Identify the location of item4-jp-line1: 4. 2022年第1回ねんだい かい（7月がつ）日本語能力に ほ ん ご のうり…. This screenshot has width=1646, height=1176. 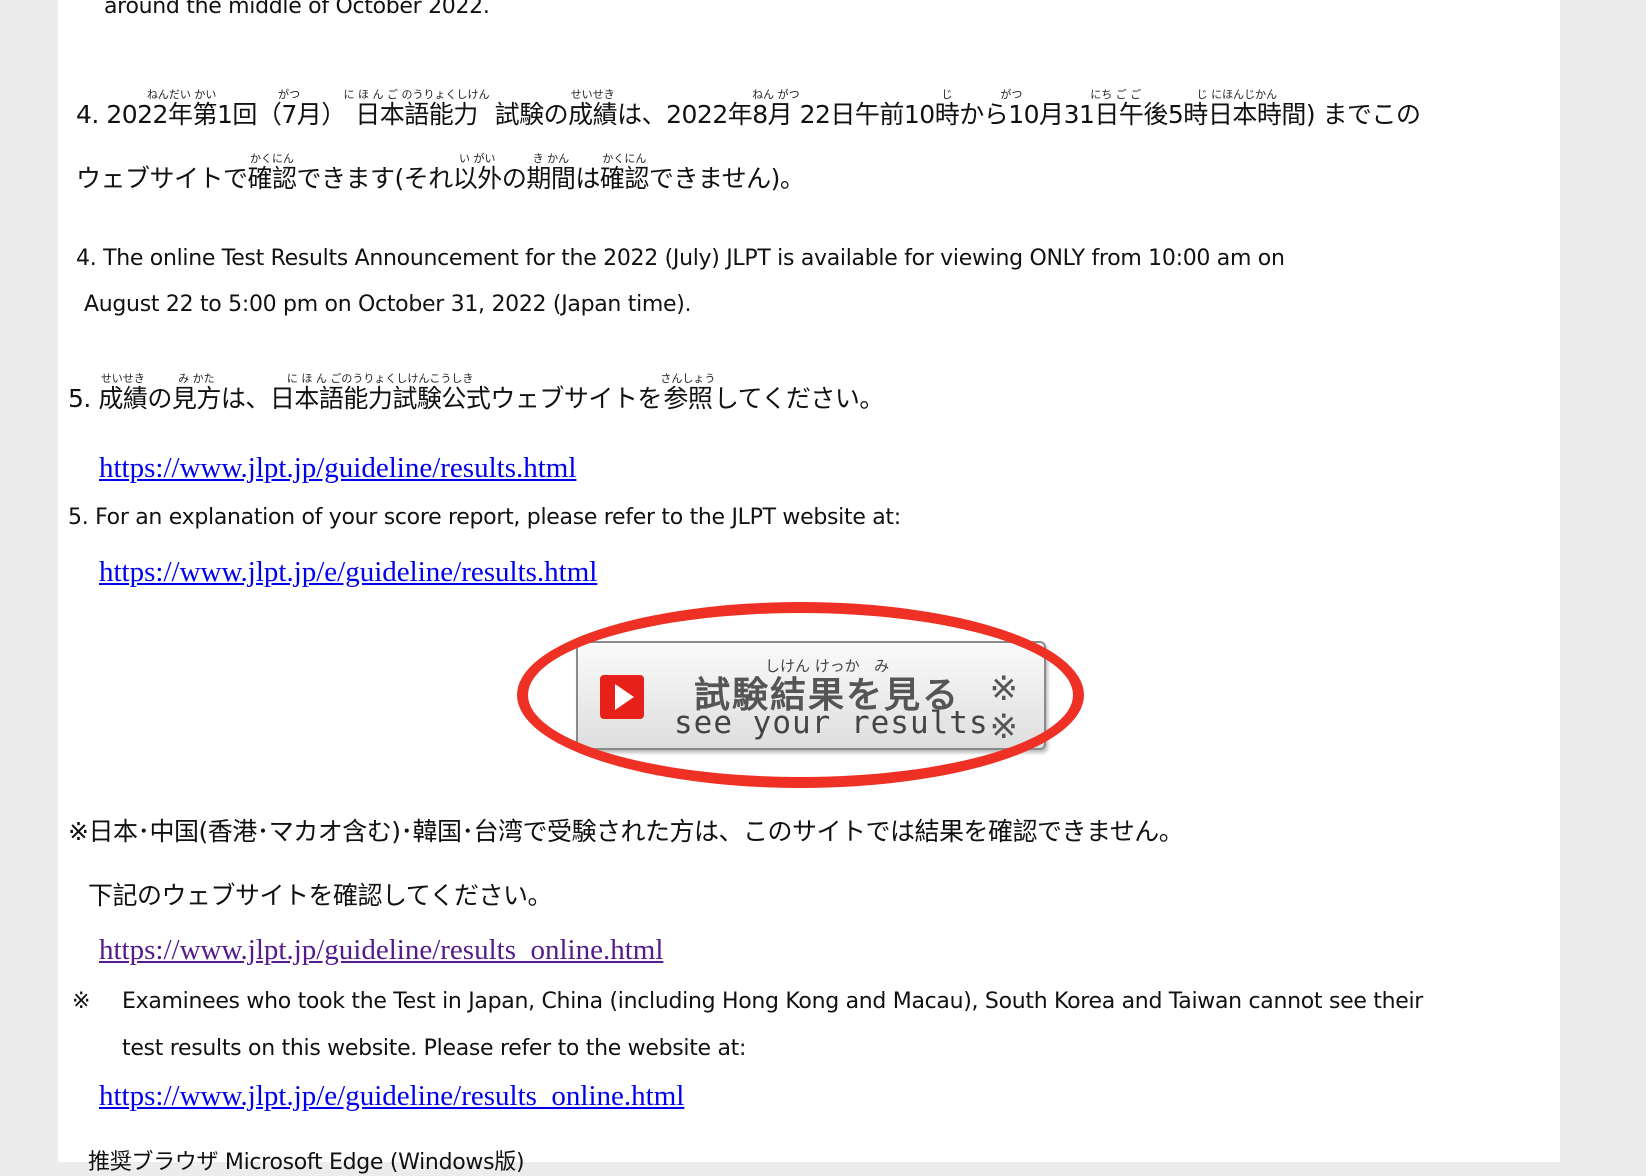
(748, 108).